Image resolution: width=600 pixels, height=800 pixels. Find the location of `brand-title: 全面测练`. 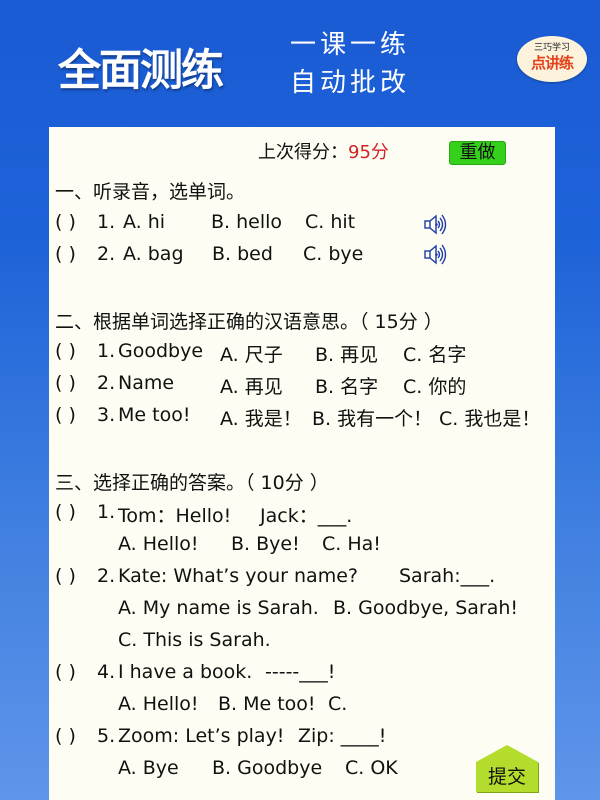

brand-title: 全面测练 is located at coordinates (141, 71).